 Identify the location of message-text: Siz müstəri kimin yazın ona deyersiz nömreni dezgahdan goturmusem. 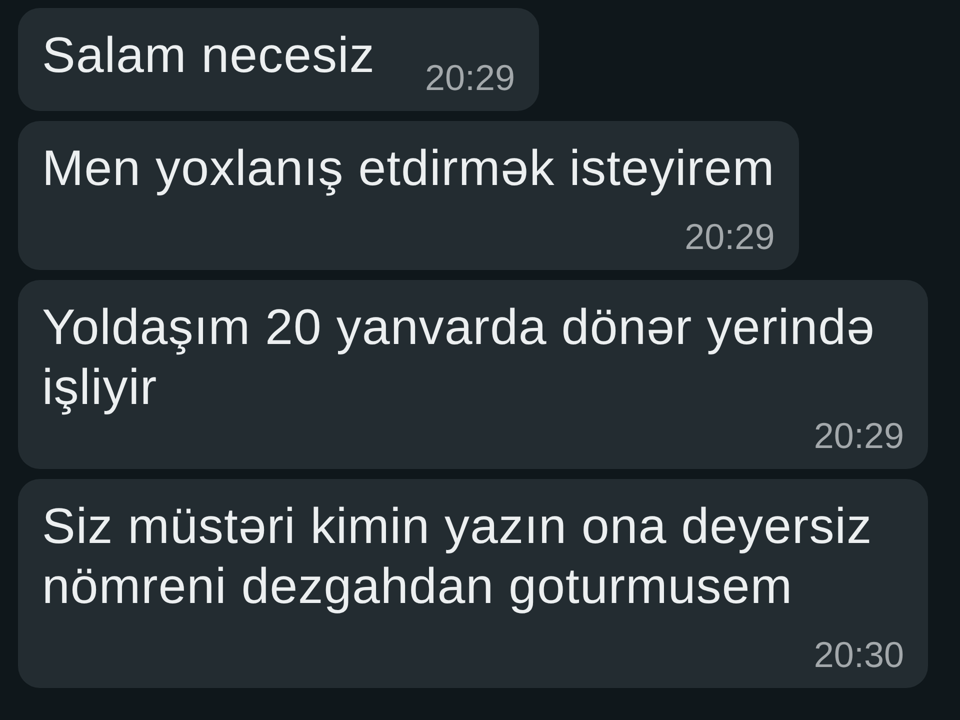
(458, 556).